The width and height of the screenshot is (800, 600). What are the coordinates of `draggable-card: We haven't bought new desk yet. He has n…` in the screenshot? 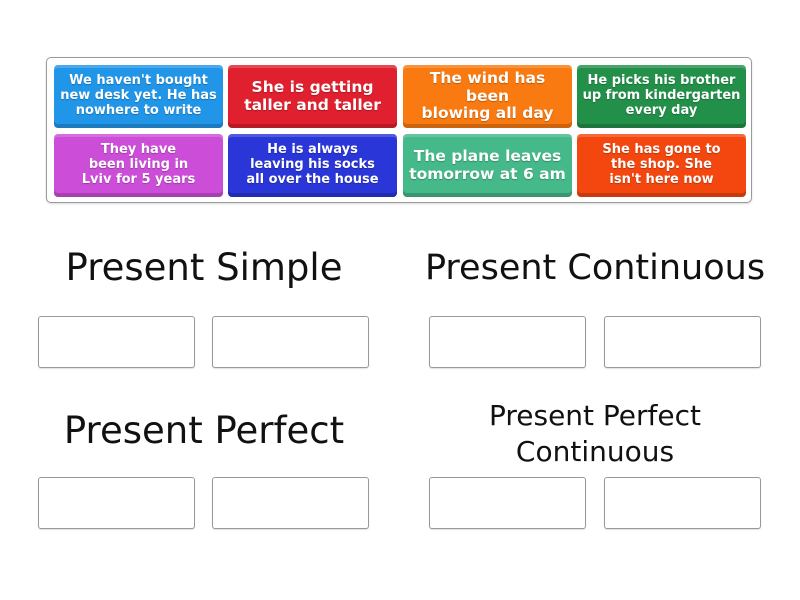 It's located at (138, 96).